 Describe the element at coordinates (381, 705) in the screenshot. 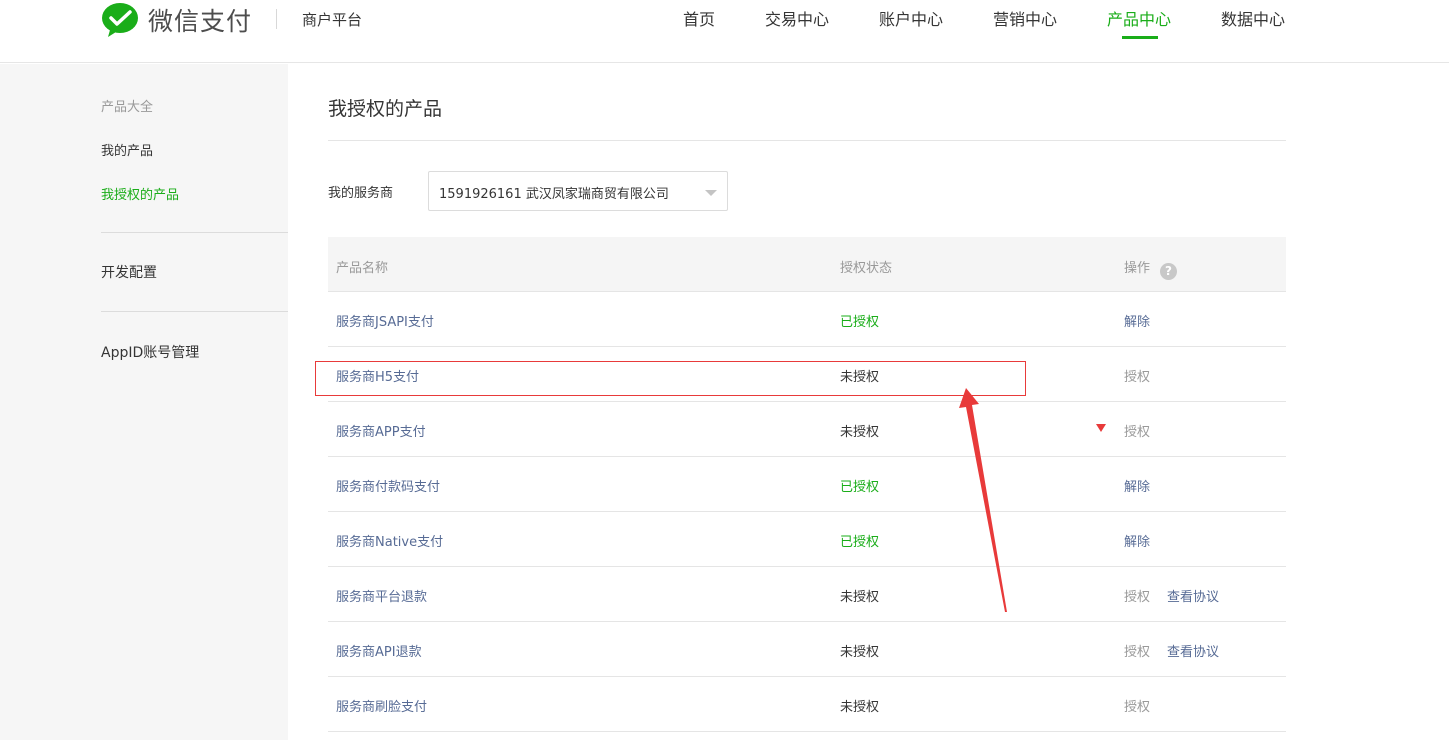

I see `product-name-link: 服务商刷脸支付` at that location.